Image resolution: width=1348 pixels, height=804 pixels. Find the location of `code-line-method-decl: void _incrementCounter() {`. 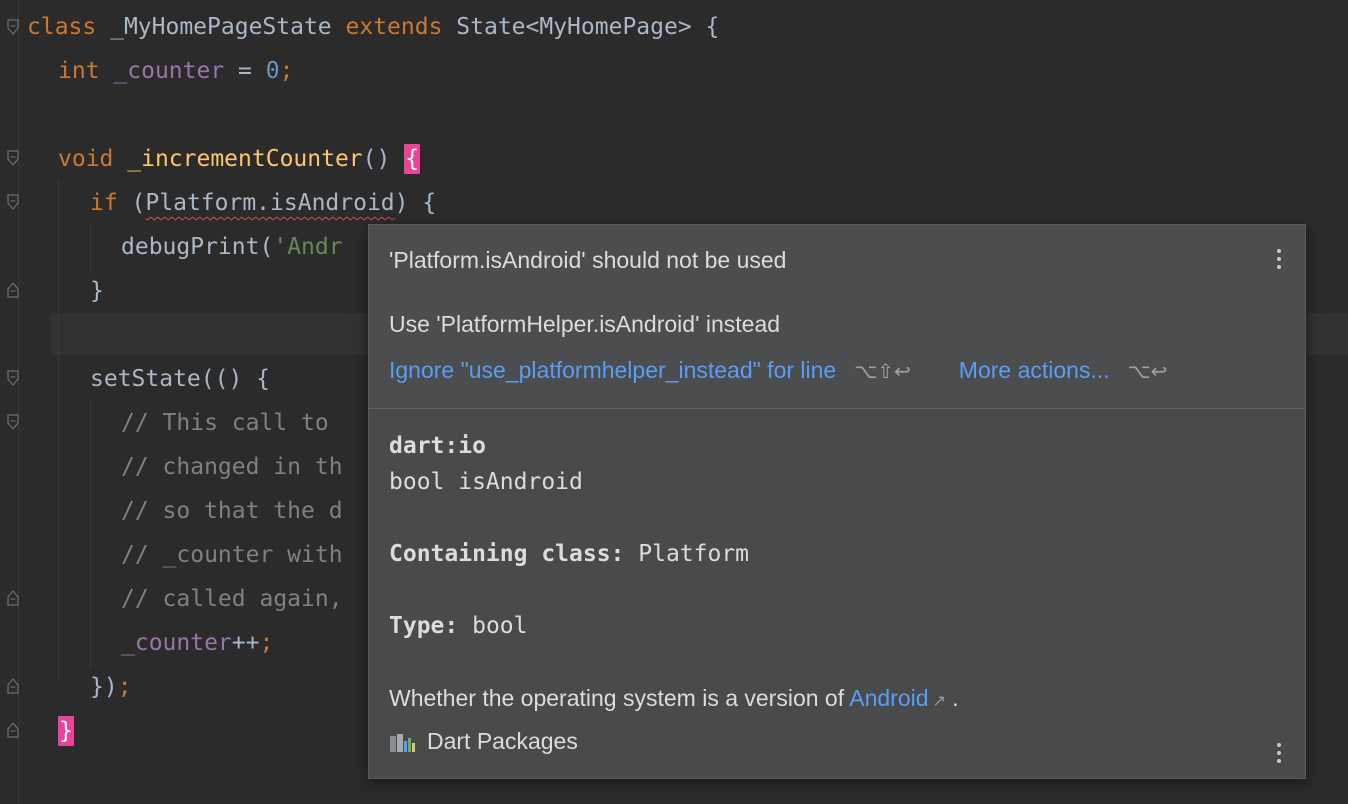

code-line-method-decl: void _incrementCounter() { is located at coordinates (239, 159).